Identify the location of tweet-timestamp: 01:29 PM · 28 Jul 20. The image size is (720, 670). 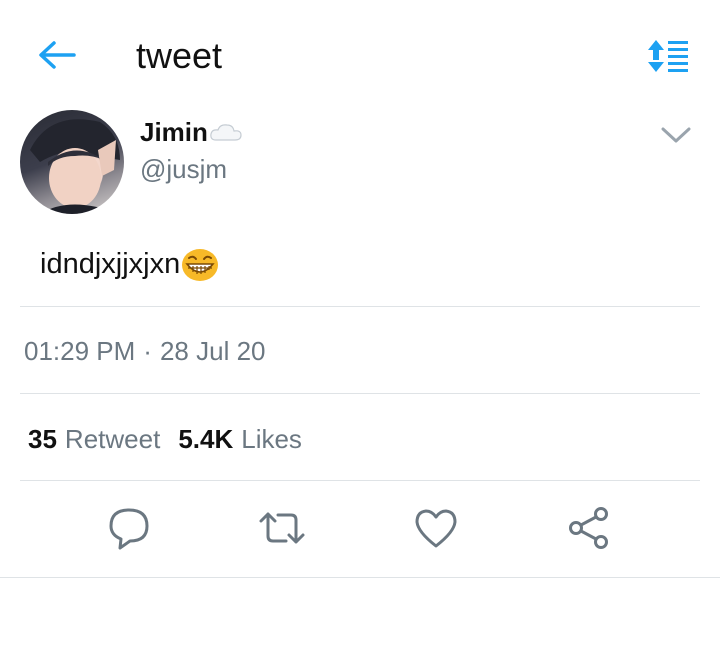
(145, 351).